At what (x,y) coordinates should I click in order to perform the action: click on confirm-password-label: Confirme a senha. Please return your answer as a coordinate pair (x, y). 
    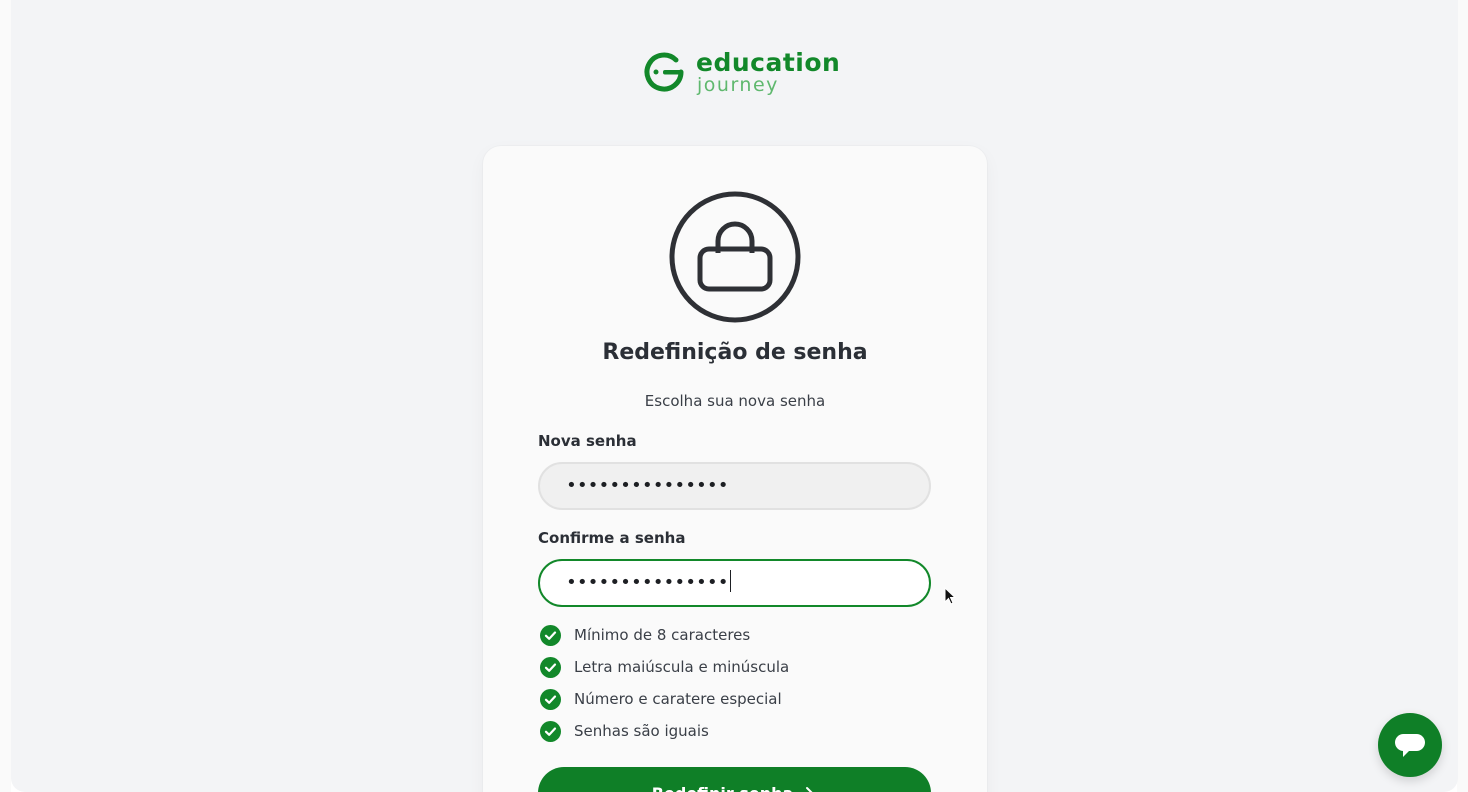
    Looking at the image, I should click on (612, 538).